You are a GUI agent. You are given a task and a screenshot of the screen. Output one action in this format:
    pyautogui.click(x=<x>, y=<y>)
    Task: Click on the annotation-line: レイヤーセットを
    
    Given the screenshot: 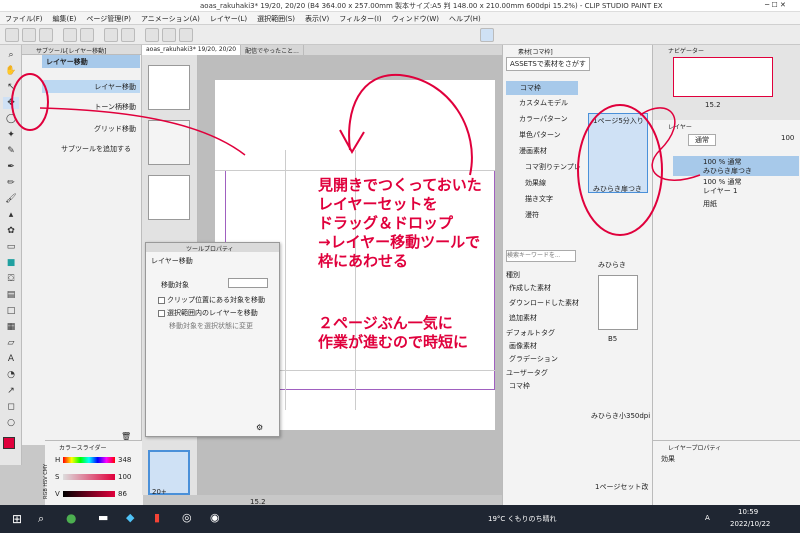 What is the action you would take?
    pyautogui.click(x=378, y=204)
    